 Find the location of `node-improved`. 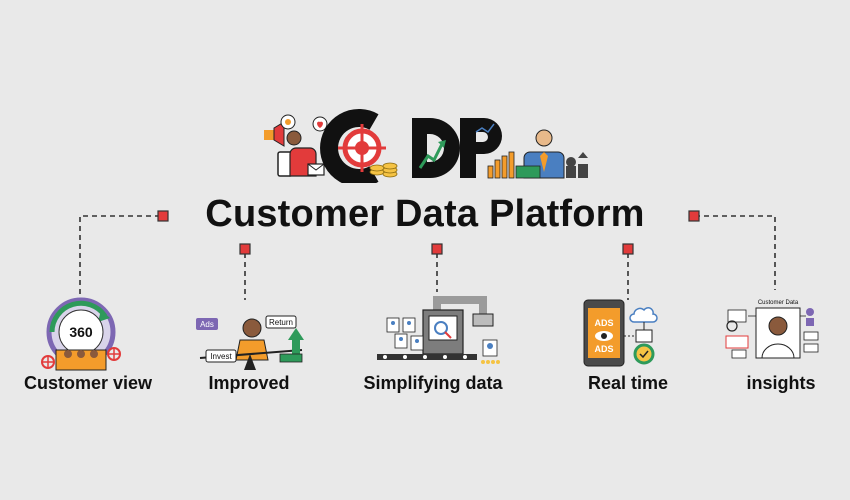

node-improved is located at coordinates (245, 249).